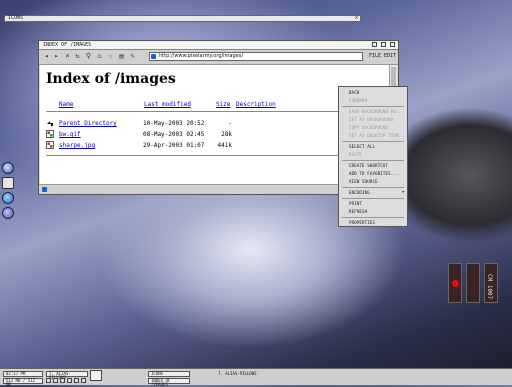  What do you see at coordinates (69, 380) in the screenshot?
I see `media-next-icon` at bounding box center [69, 380].